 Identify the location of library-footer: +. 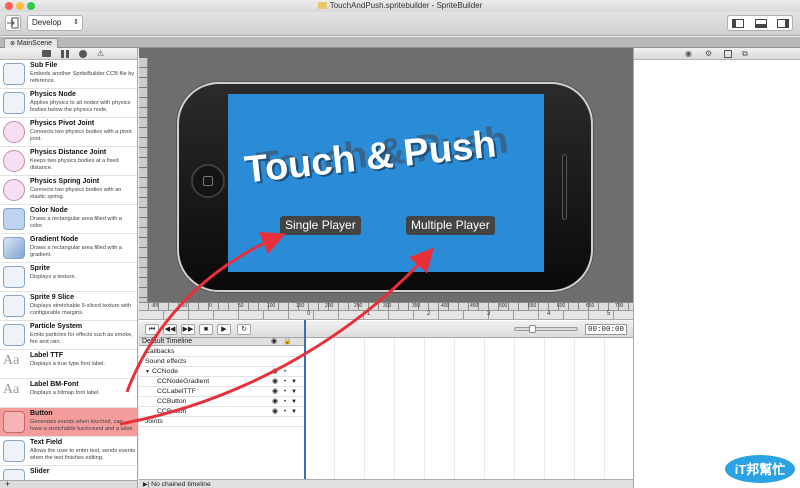
(68, 483).